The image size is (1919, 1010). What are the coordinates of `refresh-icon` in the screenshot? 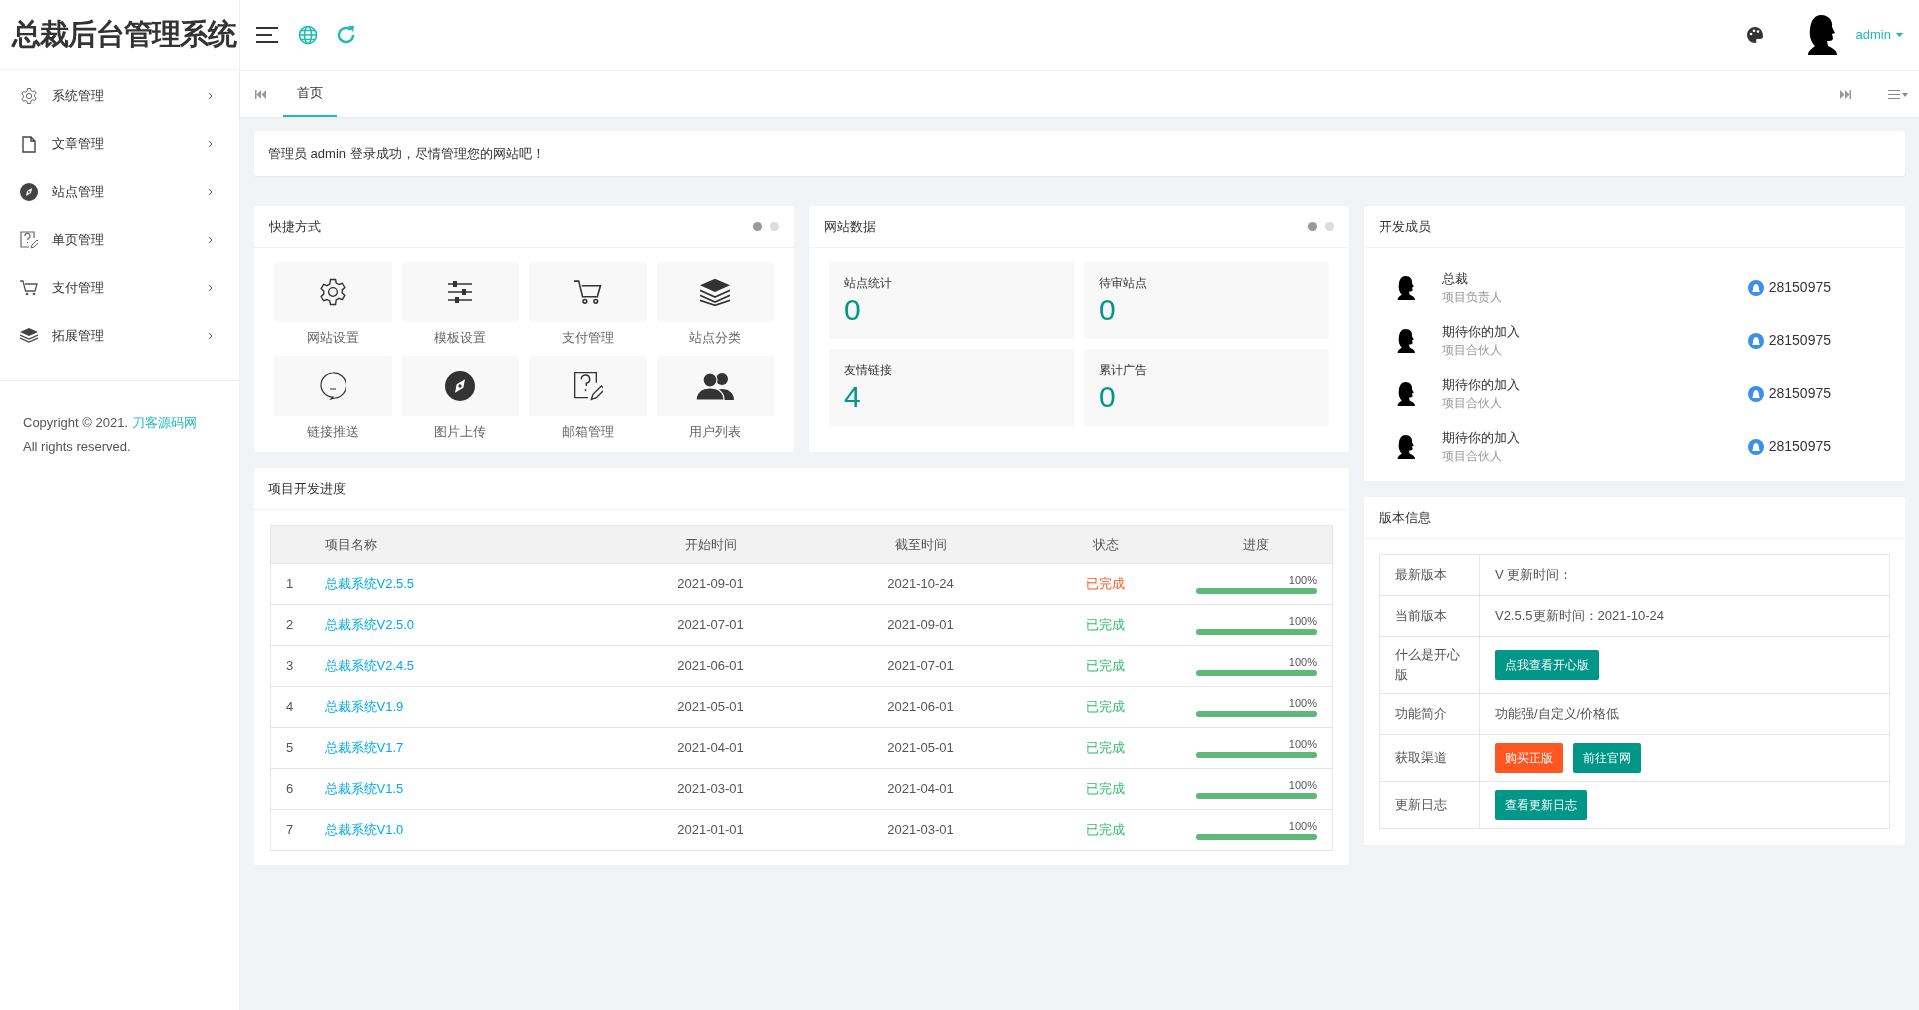 It's located at (346, 35).